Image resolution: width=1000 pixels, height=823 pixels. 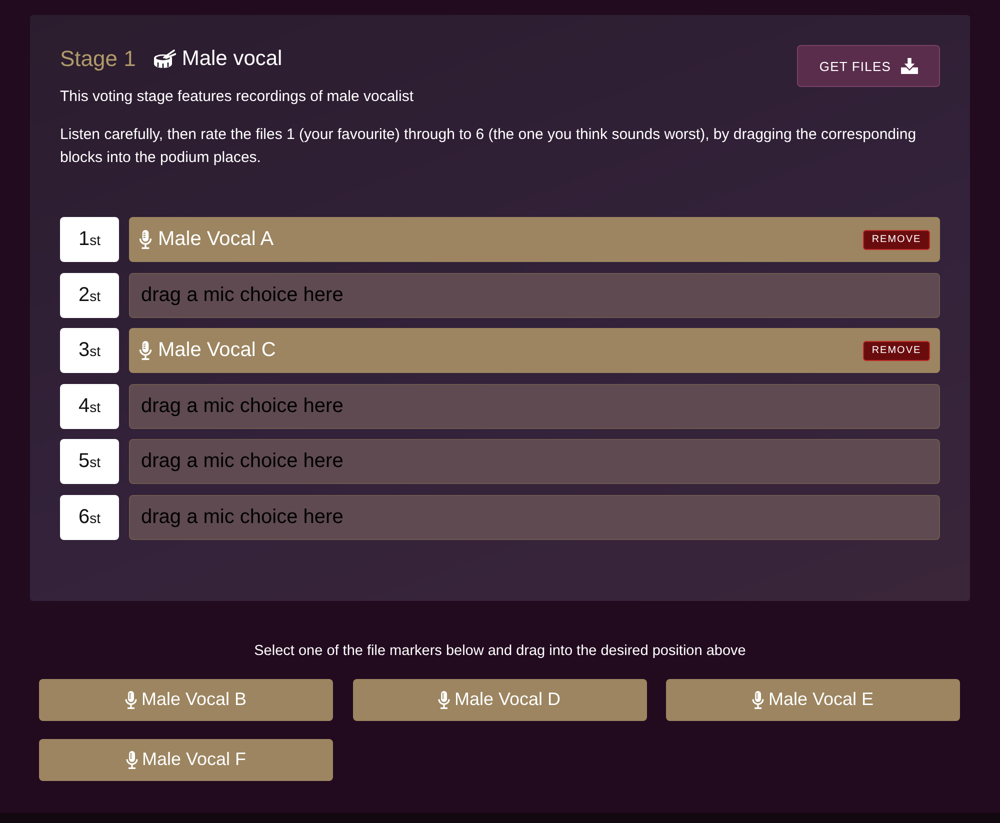 I want to click on placed-choice-block: Male Vocal C REMOVE, so click(x=534, y=351).